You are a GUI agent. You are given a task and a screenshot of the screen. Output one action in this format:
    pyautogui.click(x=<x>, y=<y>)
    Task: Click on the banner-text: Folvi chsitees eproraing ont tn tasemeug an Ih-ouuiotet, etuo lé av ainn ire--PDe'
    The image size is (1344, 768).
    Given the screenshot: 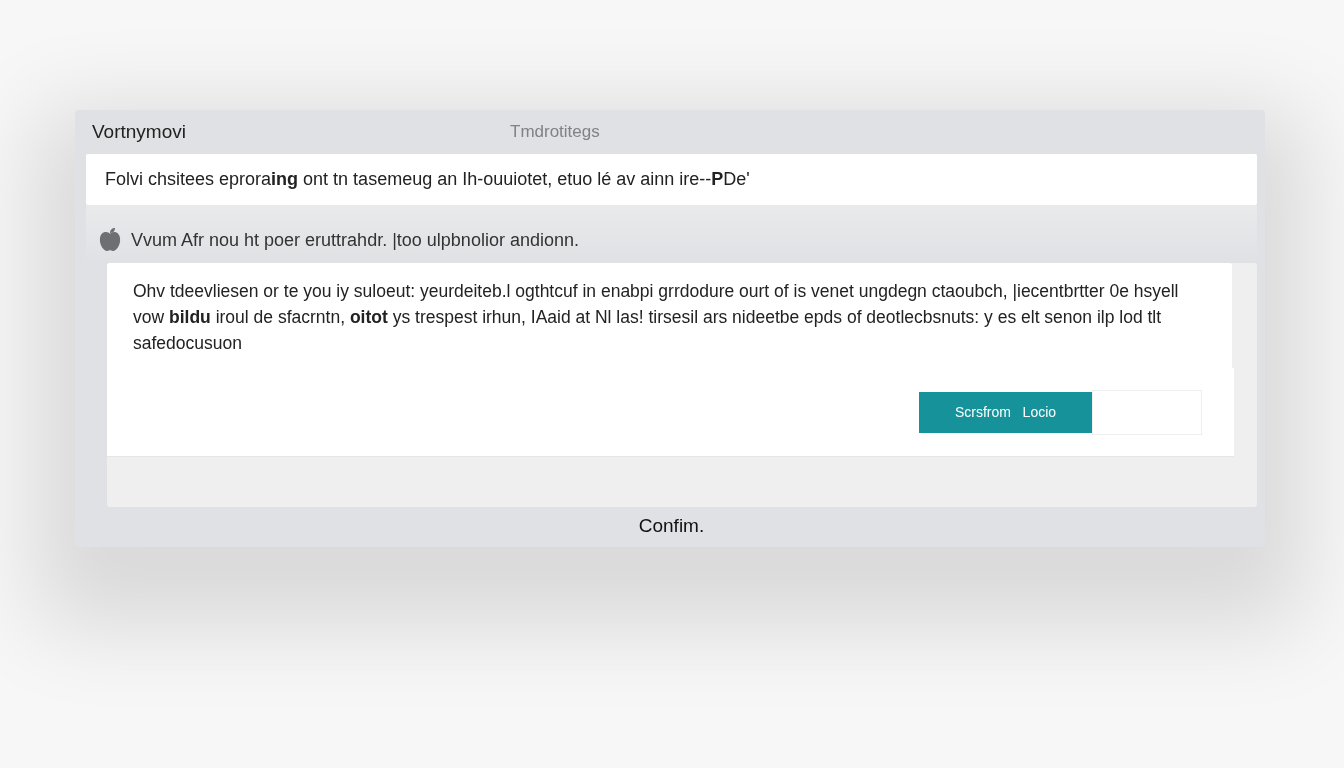 What is the action you would take?
    pyautogui.click(x=671, y=179)
    